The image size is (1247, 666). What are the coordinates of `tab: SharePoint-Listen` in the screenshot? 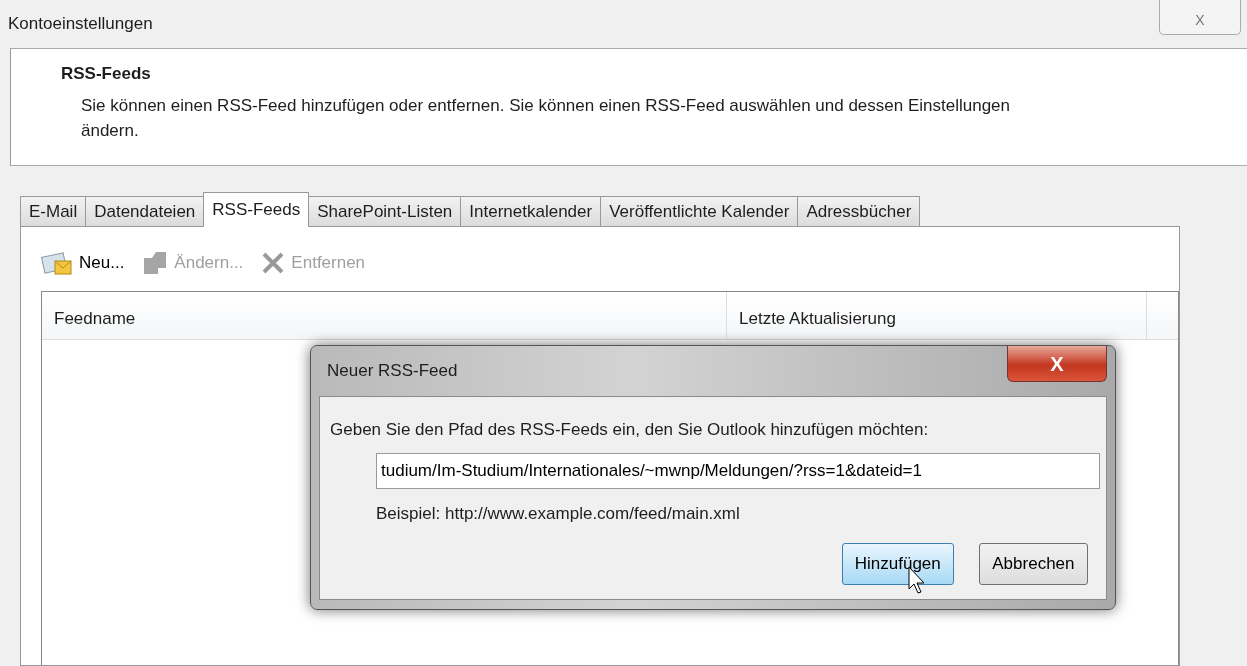 It's located at (385, 211).